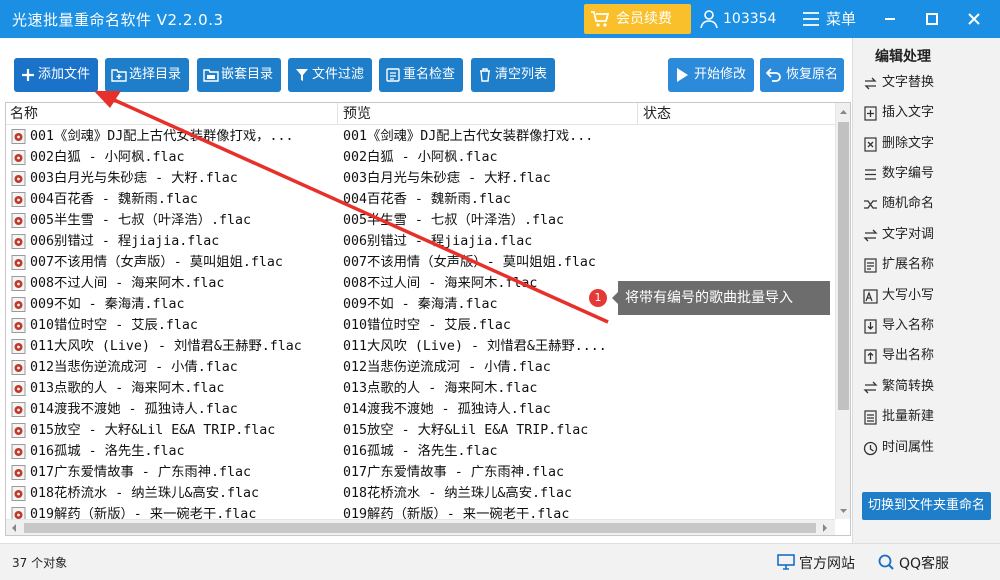 This screenshot has width=1000, height=580. Describe the element at coordinates (721, 298) in the screenshot. I see `annotation-text: 将带有编号的歌曲批量导入` at that location.